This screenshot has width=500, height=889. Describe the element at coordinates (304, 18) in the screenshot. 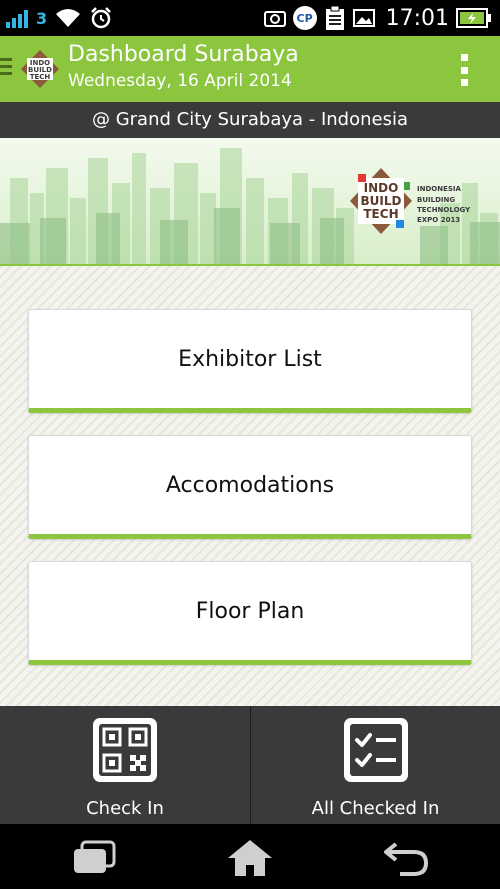

I see `cp-notification-icon: CP` at that location.